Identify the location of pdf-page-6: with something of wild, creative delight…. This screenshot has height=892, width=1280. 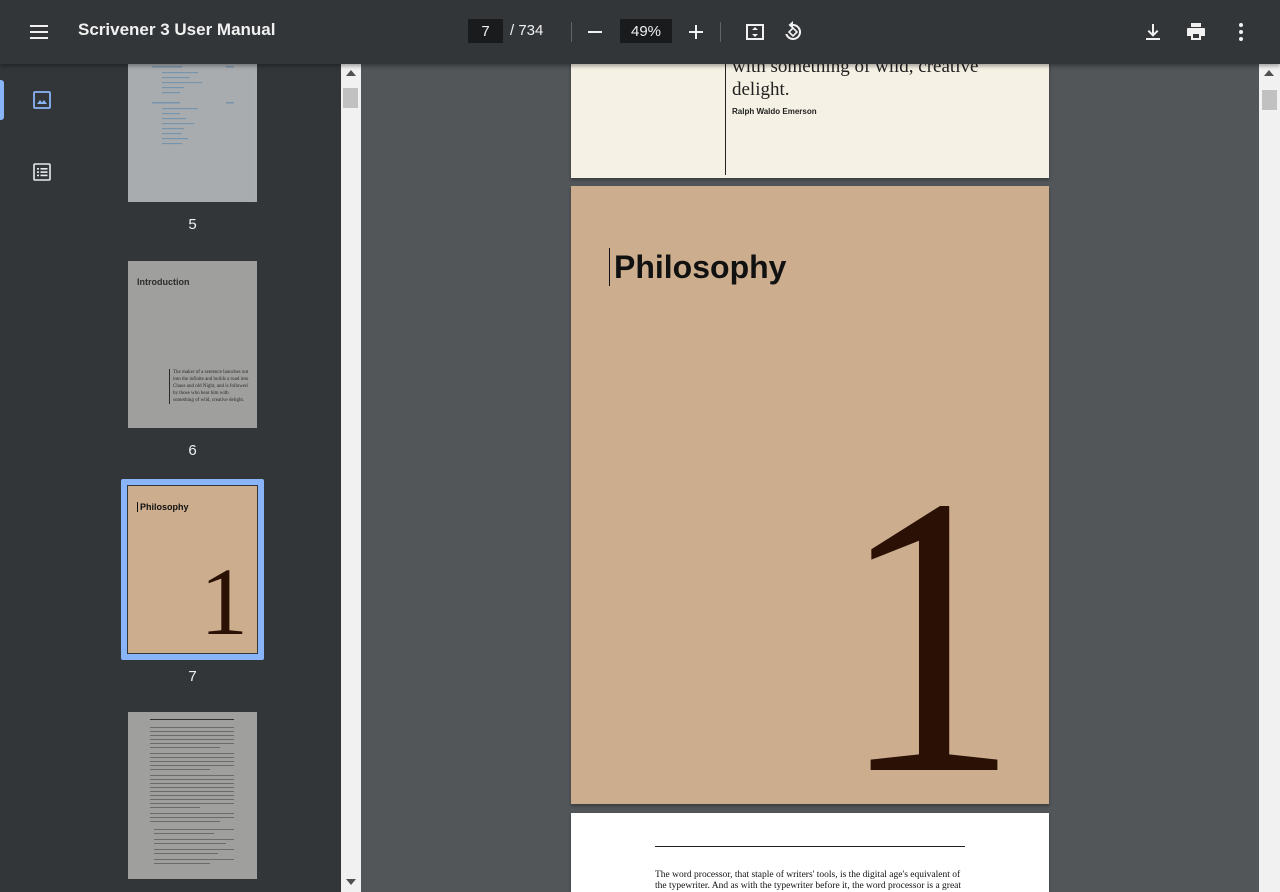
(810, 121).